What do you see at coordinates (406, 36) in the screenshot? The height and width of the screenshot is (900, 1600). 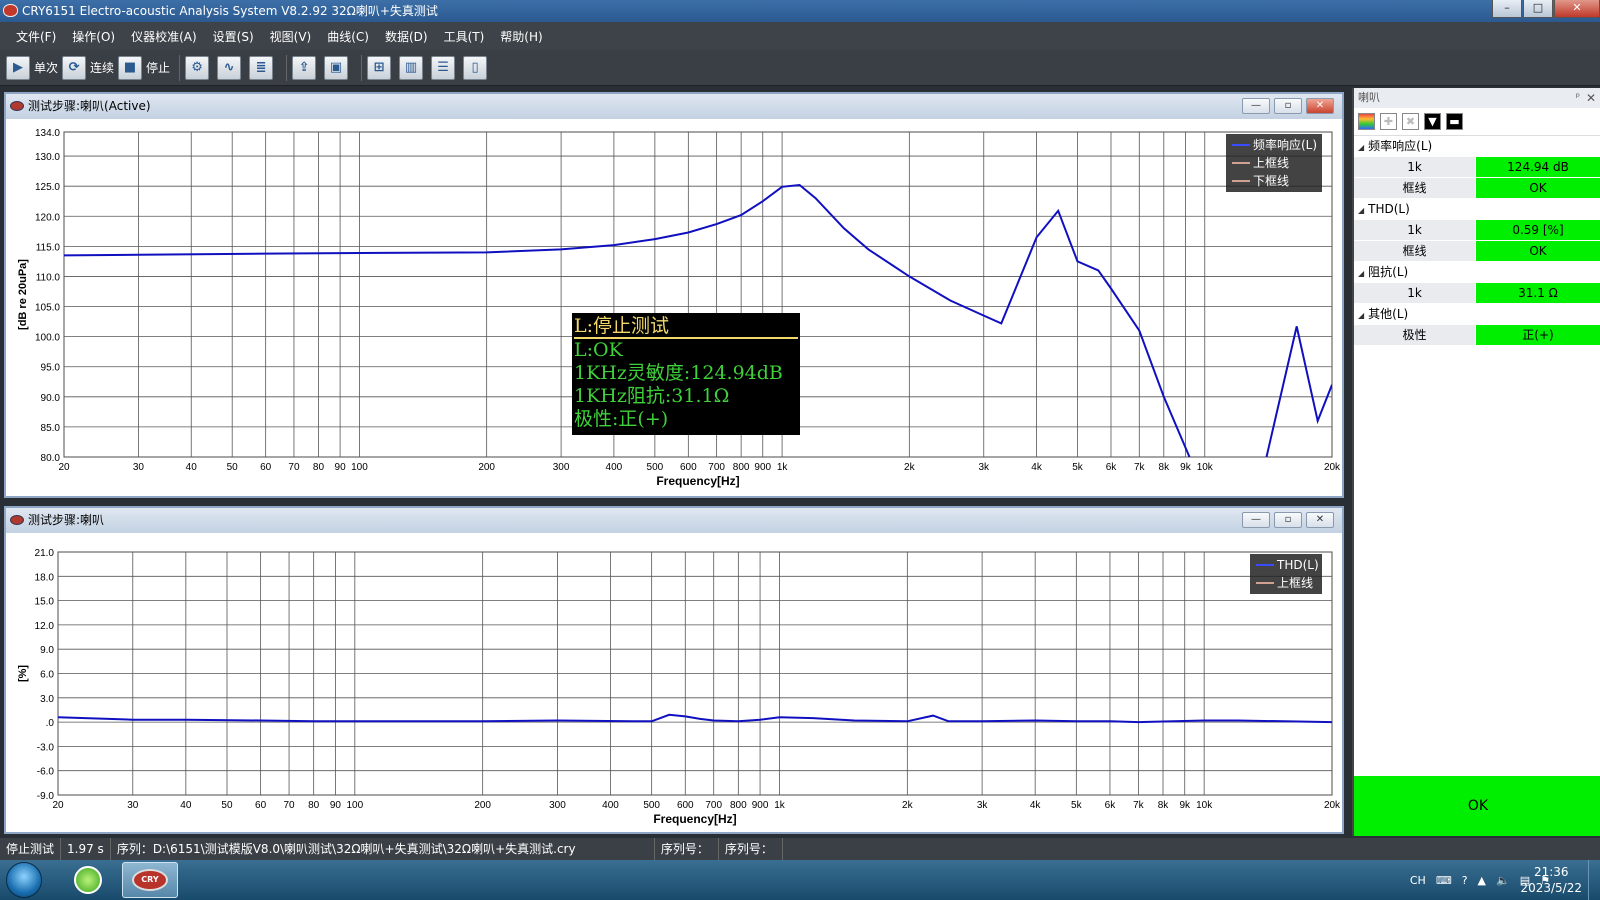 I see `menu-data: 数据(D)` at bounding box center [406, 36].